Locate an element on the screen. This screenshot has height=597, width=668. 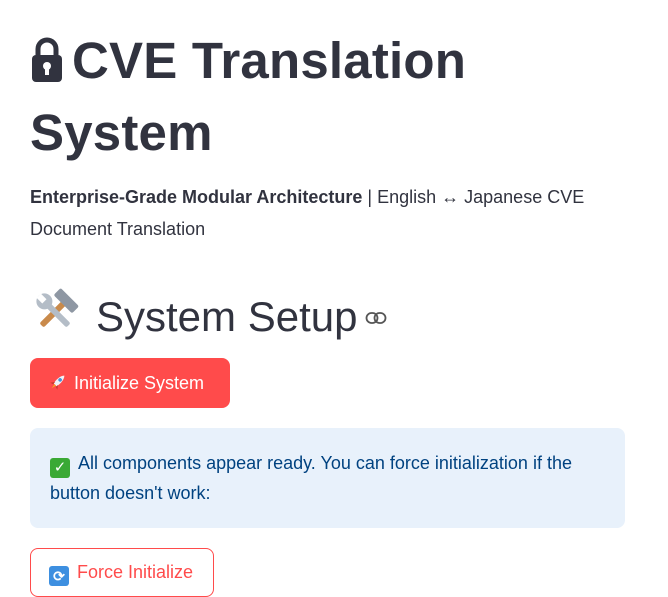
section-heading-text: System Setup is located at coordinates (227, 316).